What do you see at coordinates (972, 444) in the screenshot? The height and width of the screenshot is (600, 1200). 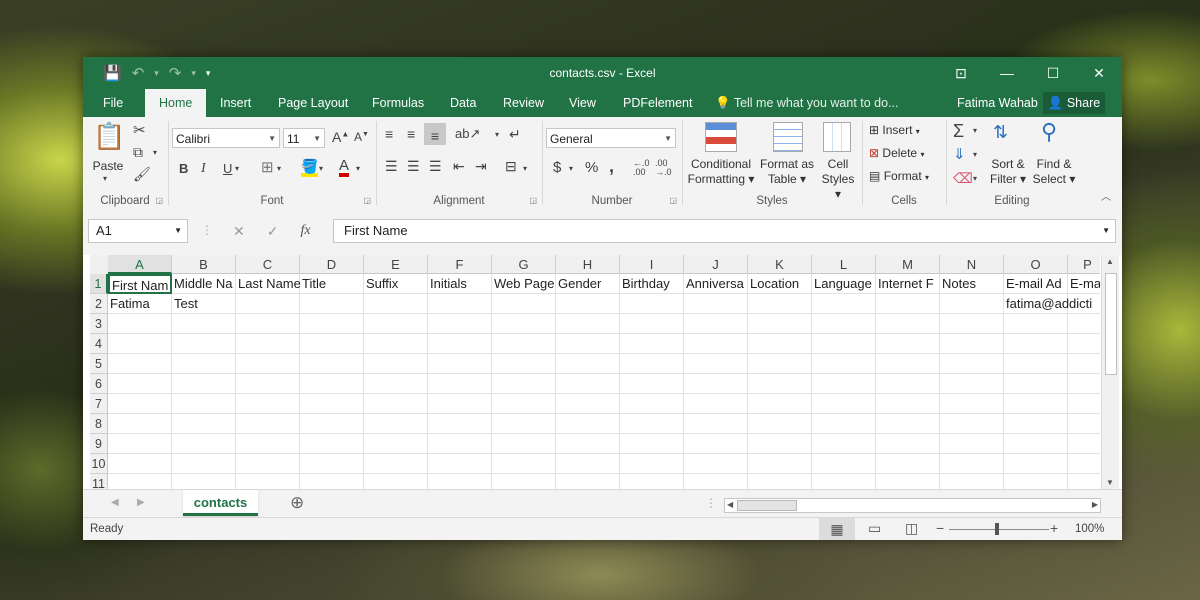 I see `cell-n9` at bounding box center [972, 444].